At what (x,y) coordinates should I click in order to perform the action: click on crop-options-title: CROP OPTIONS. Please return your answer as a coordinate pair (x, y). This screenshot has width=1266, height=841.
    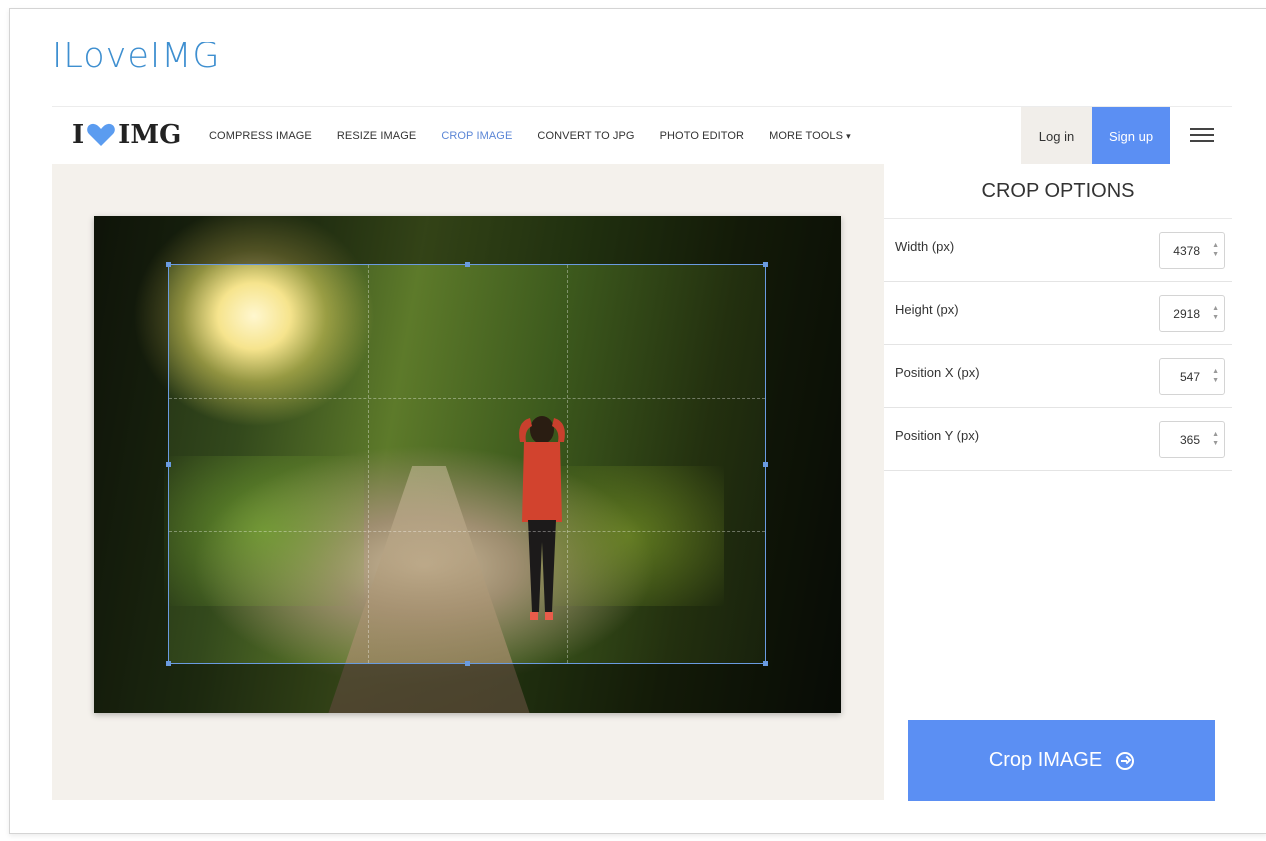
    Looking at the image, I should click on (1058, 191).